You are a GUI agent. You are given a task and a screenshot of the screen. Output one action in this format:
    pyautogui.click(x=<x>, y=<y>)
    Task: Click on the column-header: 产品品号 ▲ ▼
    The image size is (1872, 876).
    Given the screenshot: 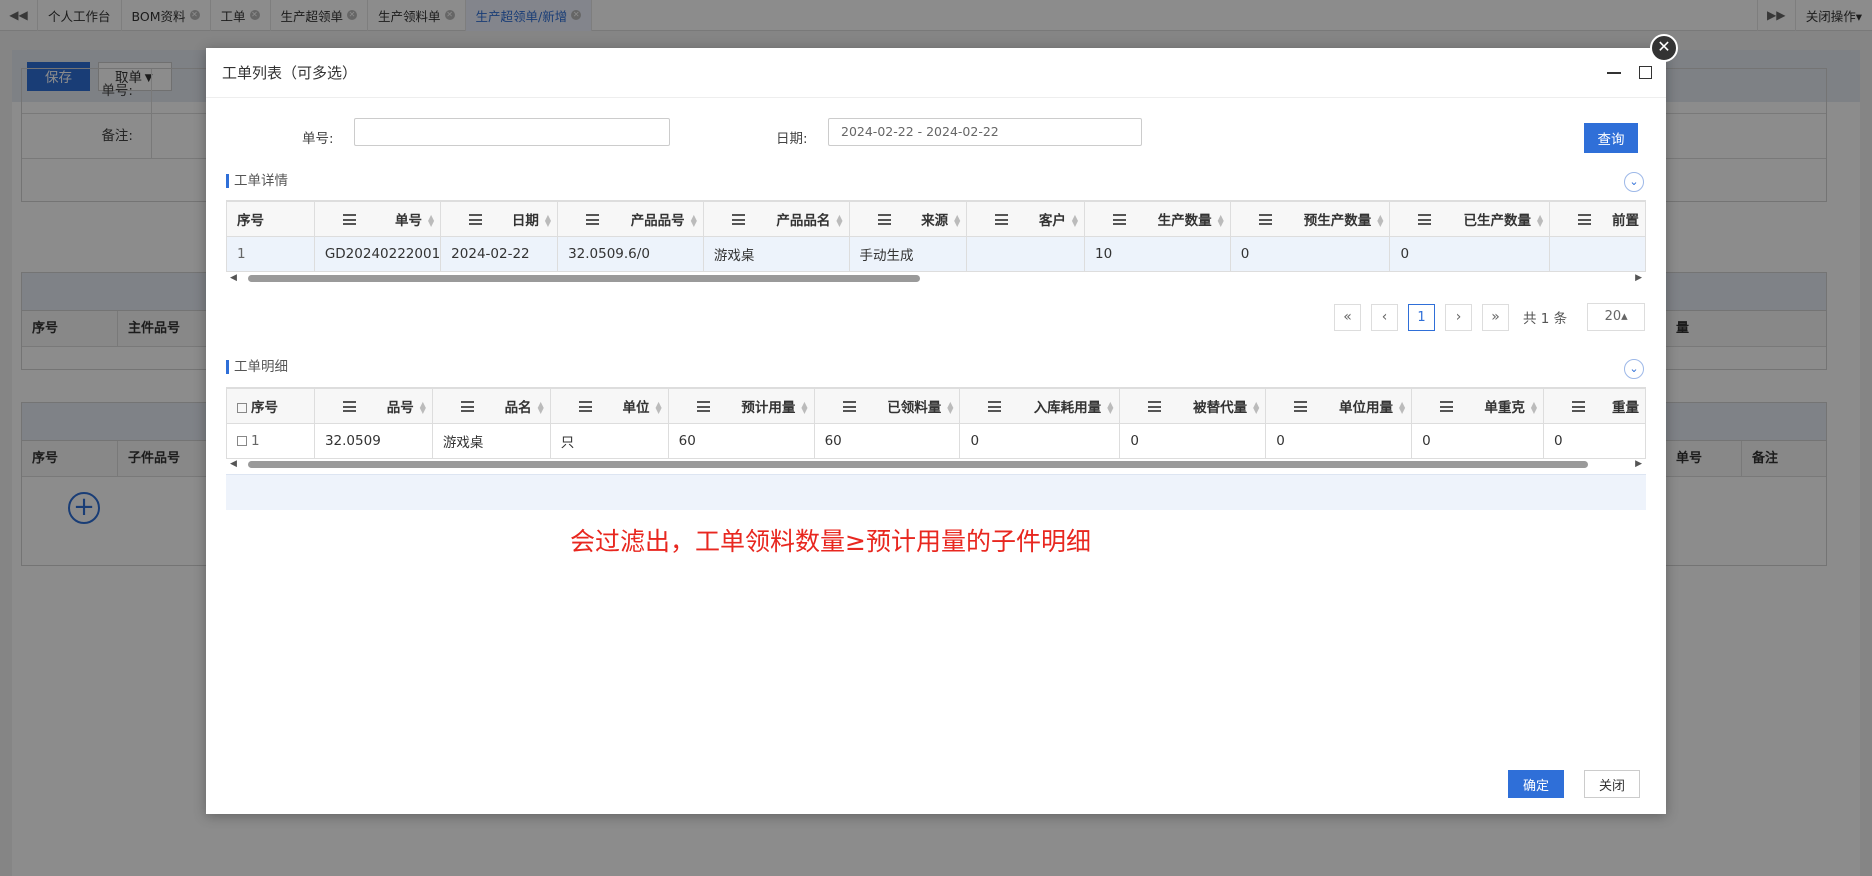 What is the action you would take?
    pyautogui.click(x=630, y=219)
    